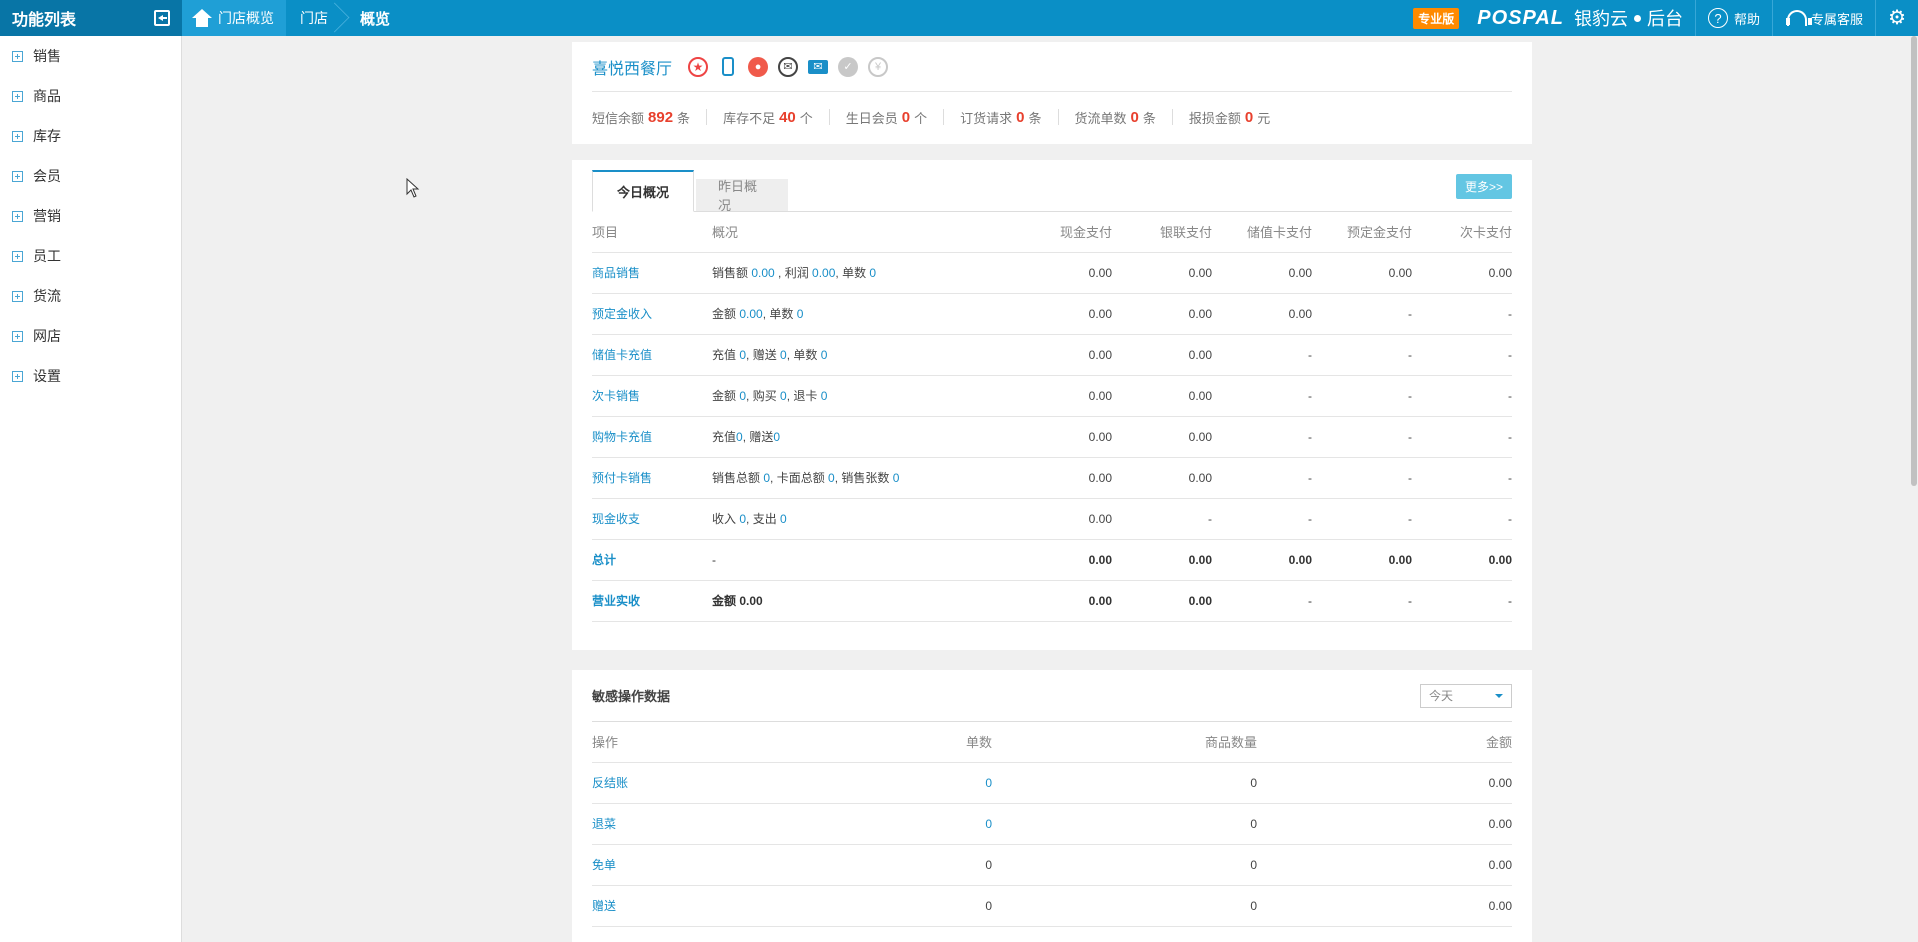 The height and width of the screenshot is (942, 1918). Describe the element at coordinates (1362, 232) in the screenshot. I see `col-deposit: 预定金支付` at that location.